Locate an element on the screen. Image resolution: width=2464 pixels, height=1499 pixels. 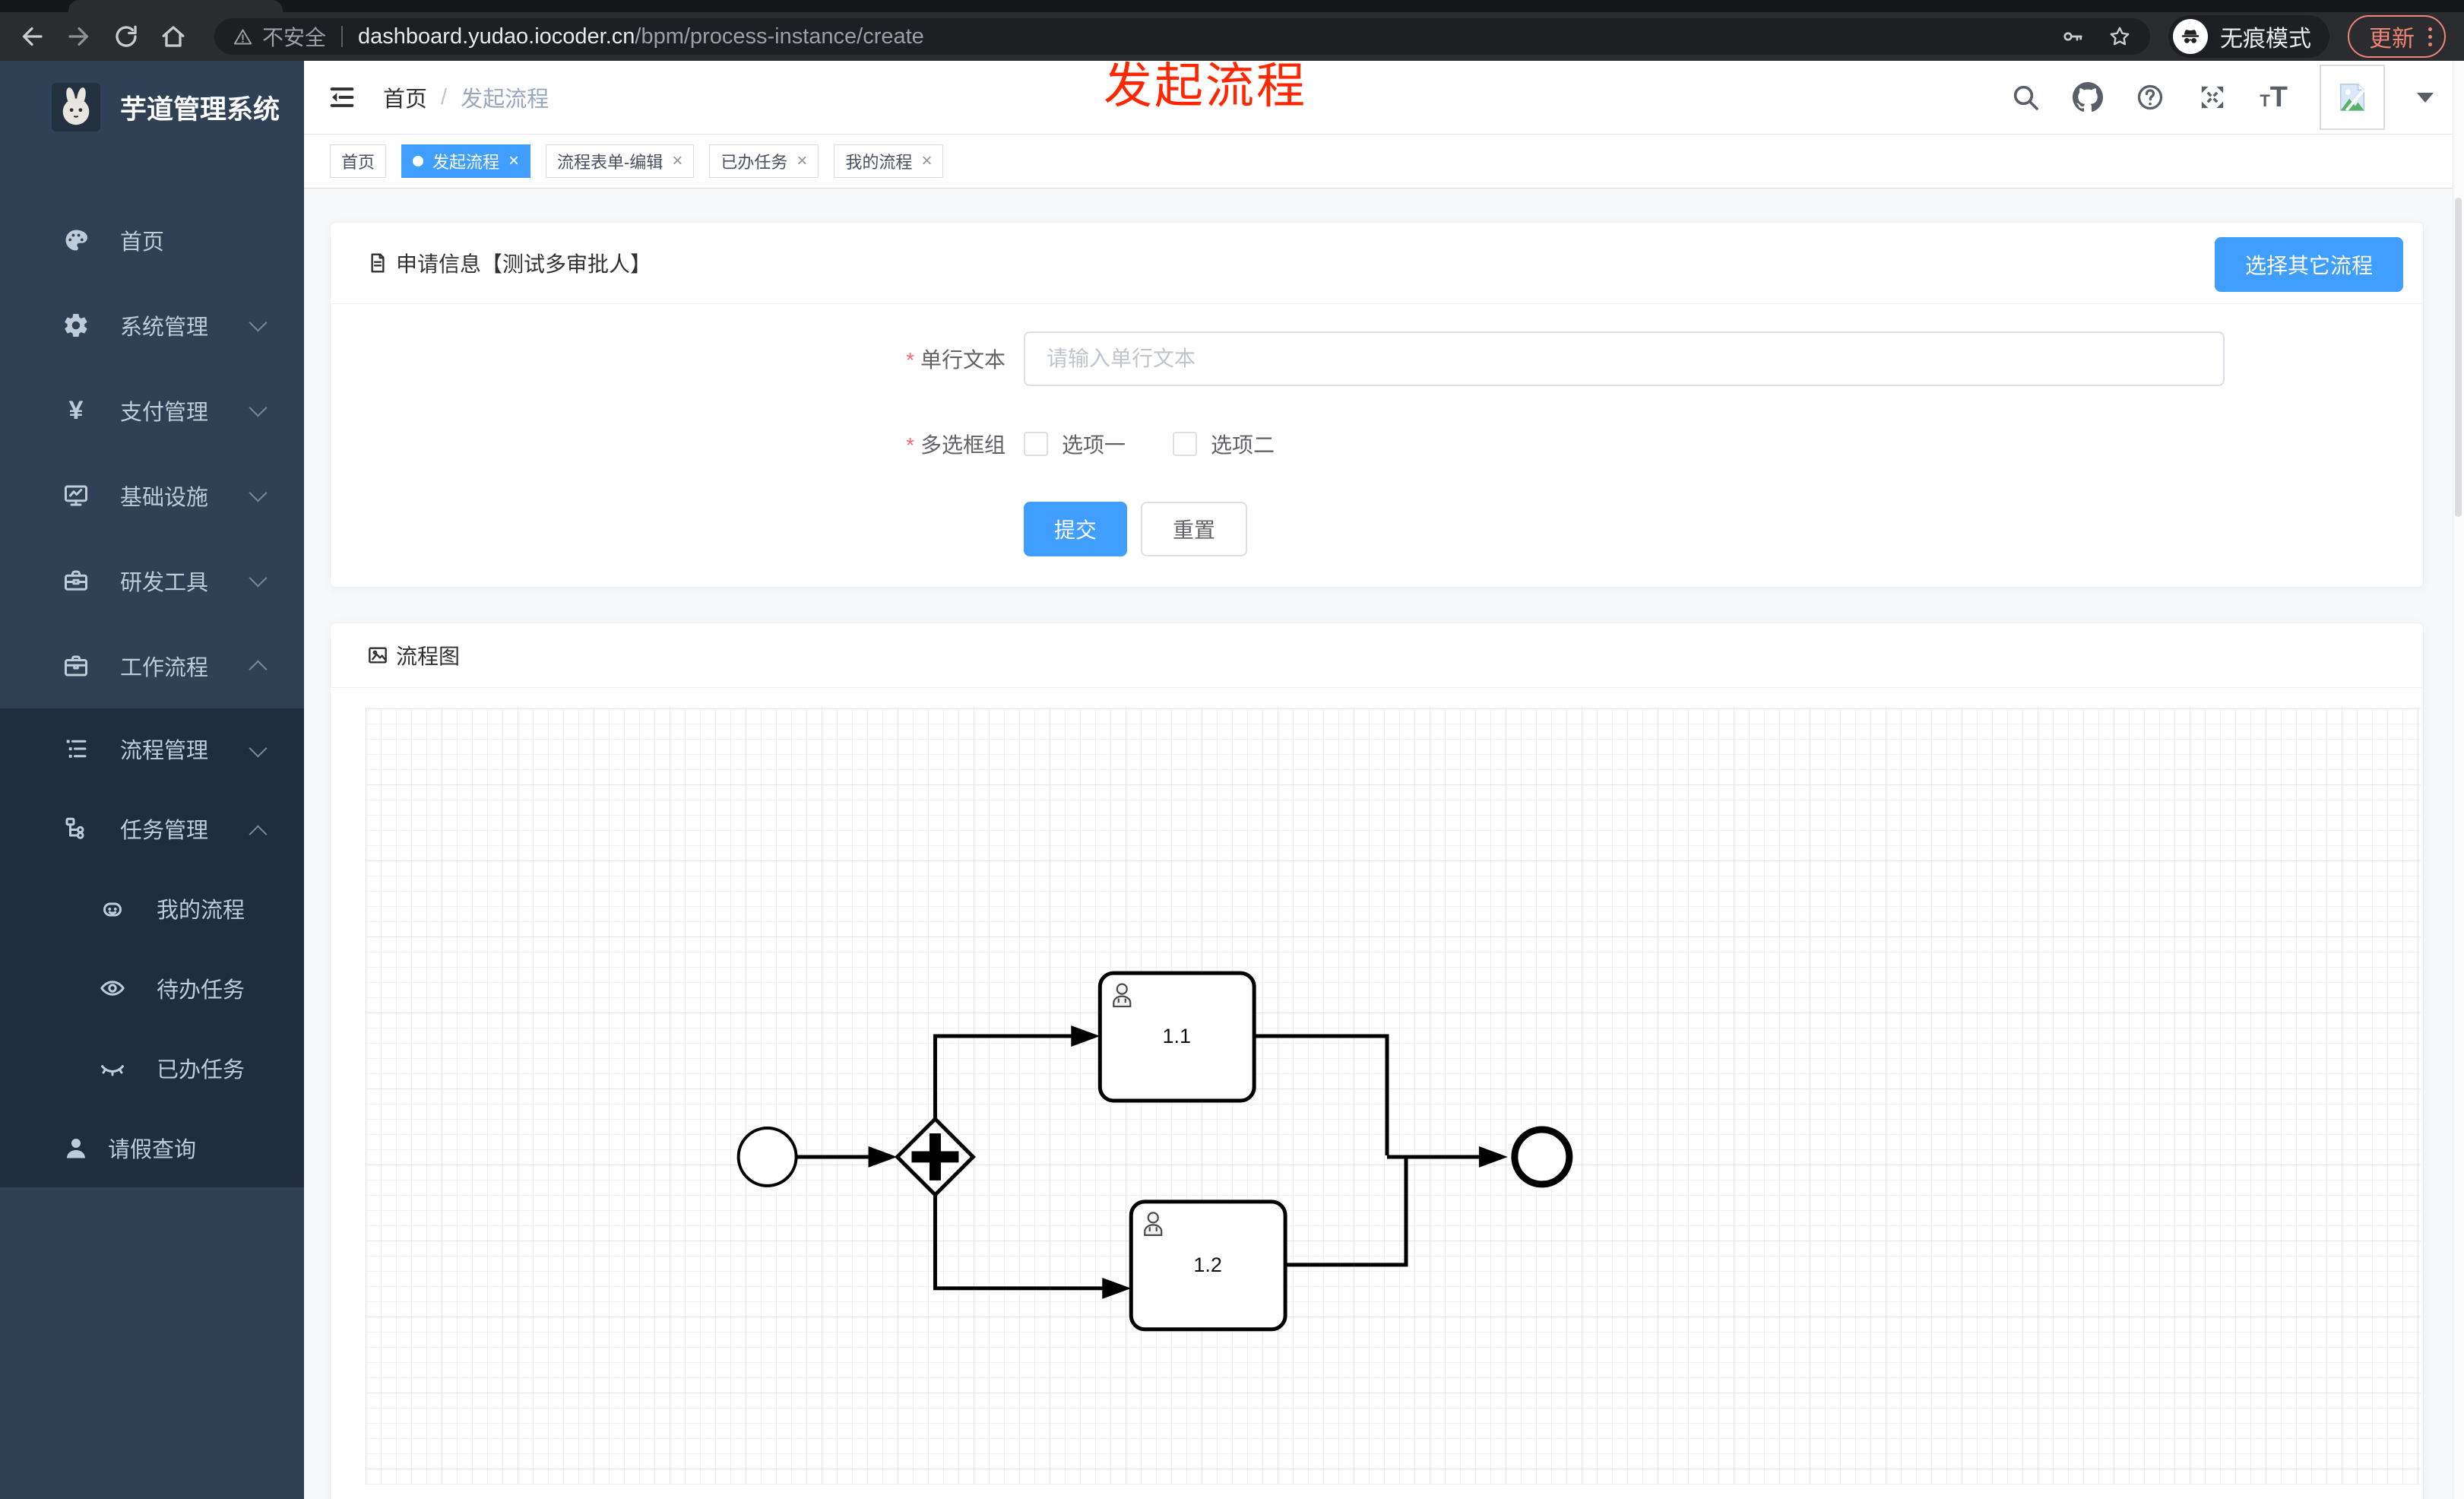
search-icon is located at coordinates (2025, 98).